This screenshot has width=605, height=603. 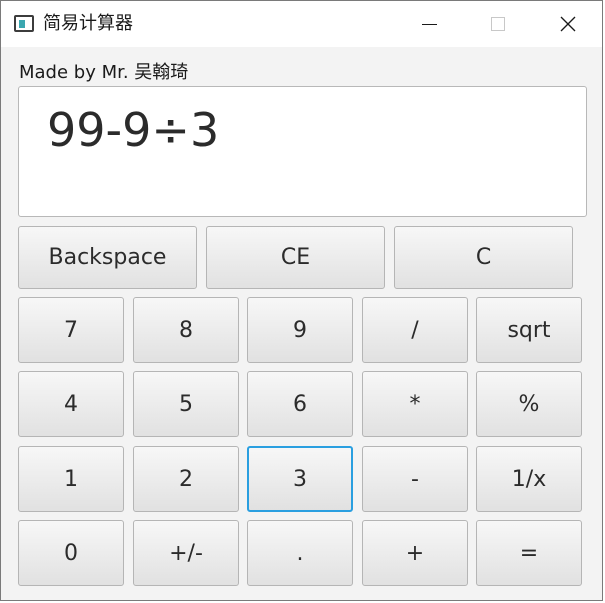 What do you see at coordinates (71, 330) in the screenshot?
I see `digit-7-button: 7` at bounding box center [71, 330].